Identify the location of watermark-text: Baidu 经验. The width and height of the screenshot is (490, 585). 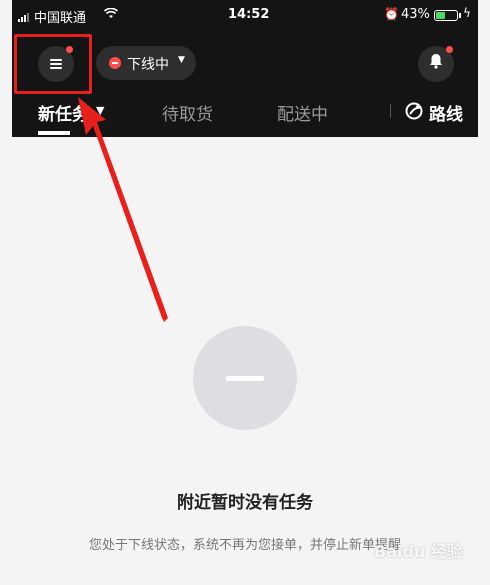
(418, 551).